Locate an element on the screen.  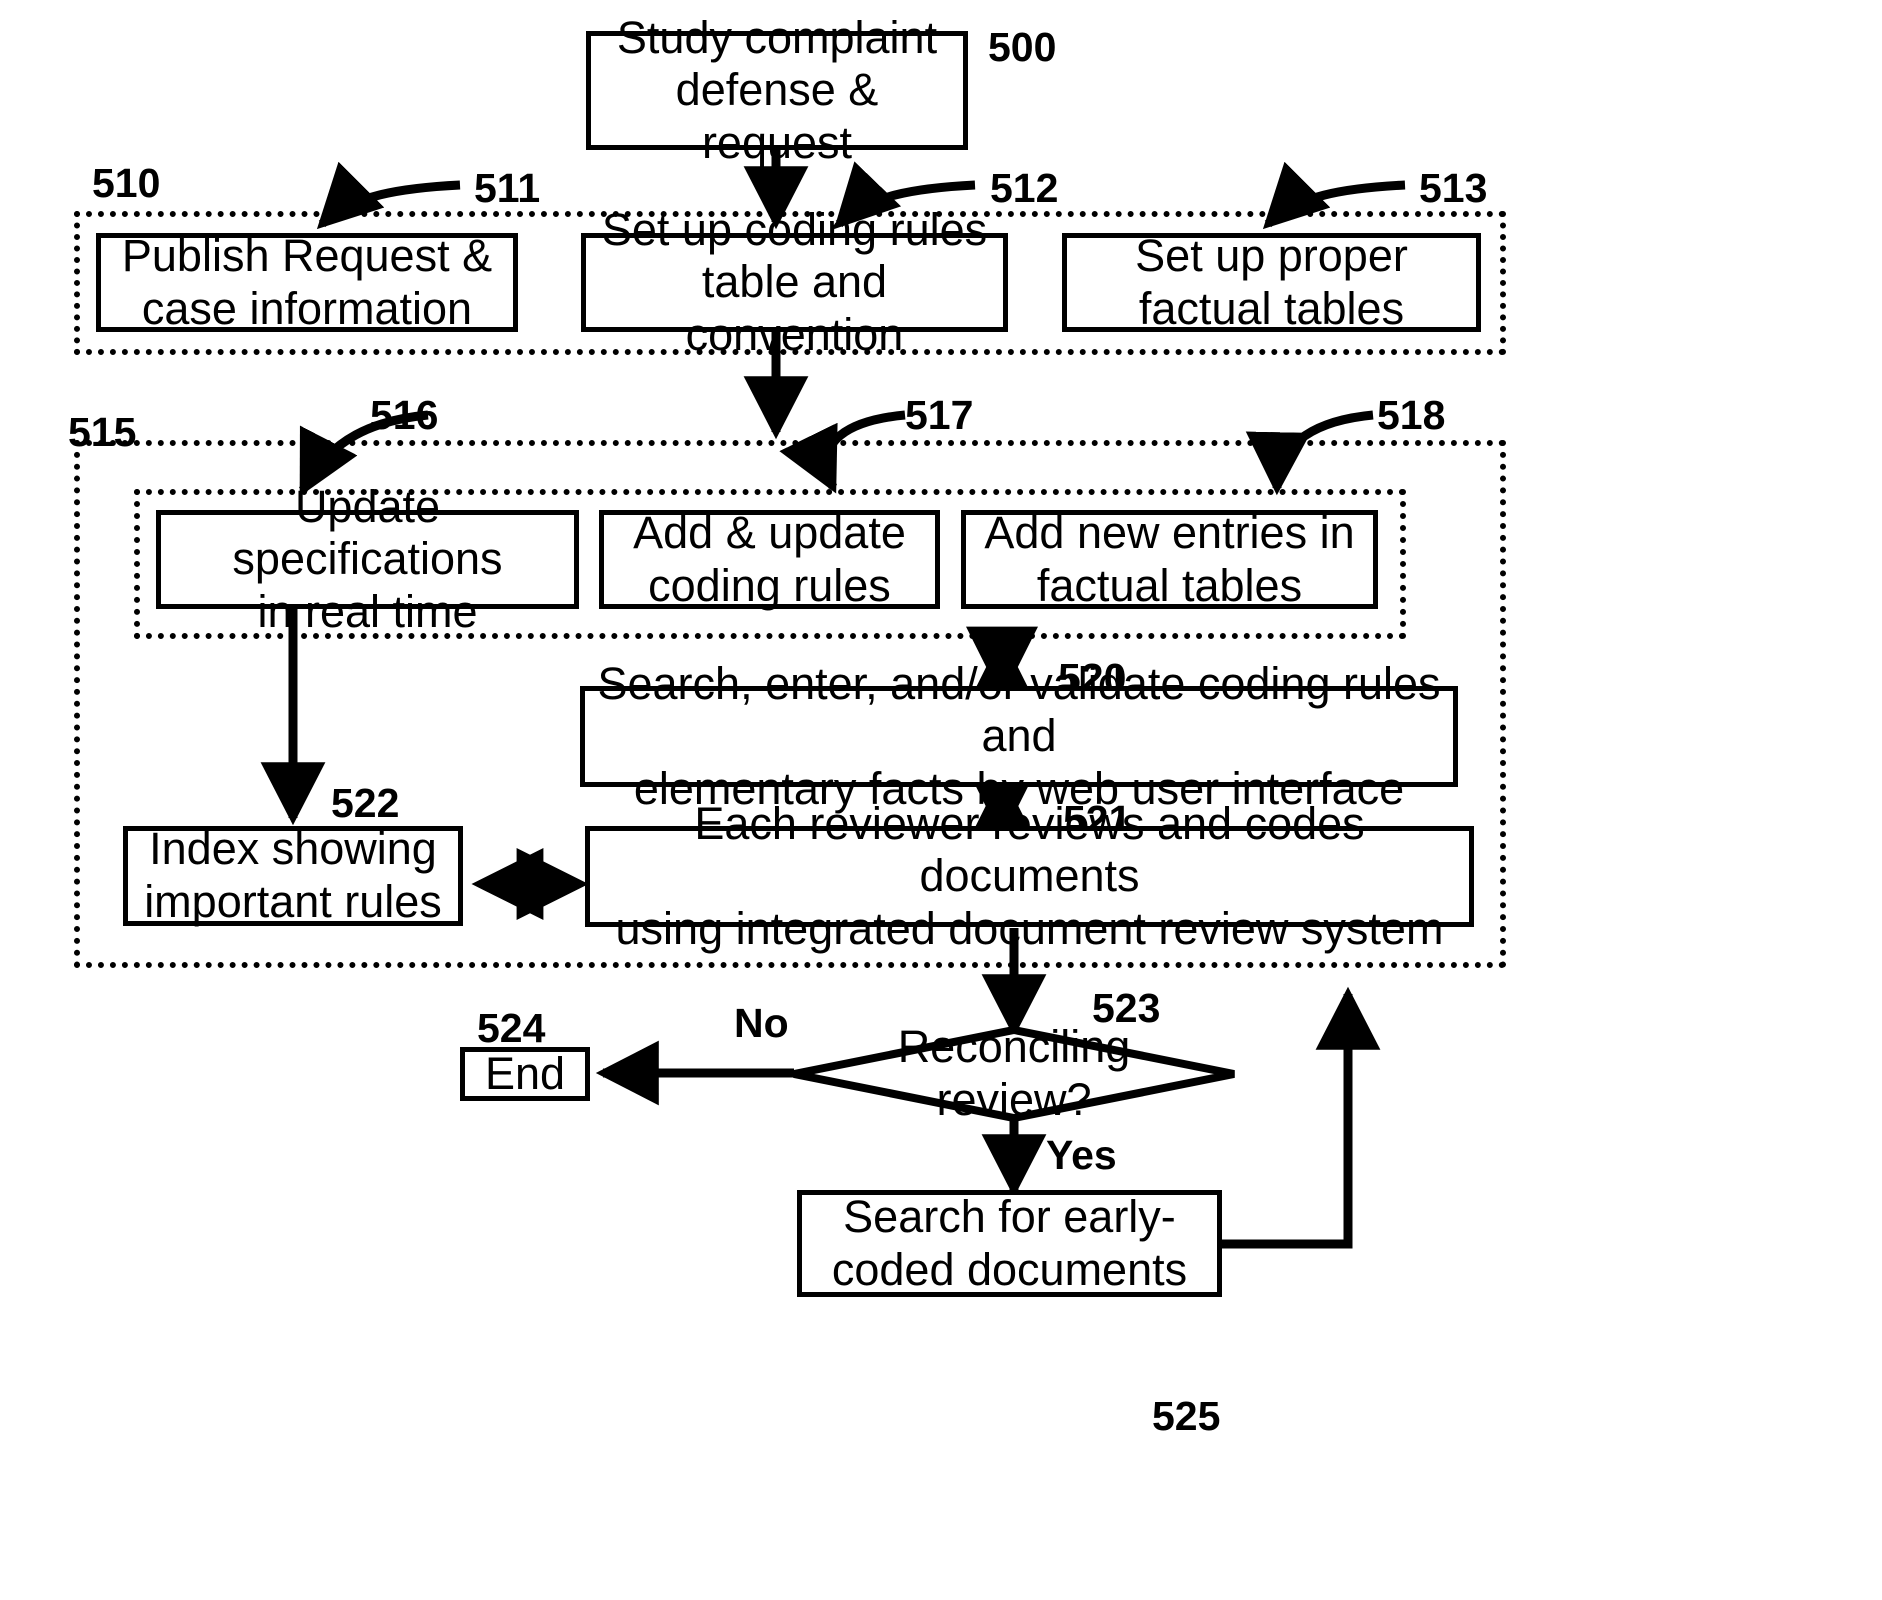
node-513-setup-factual-tables: Set up proper factual tables is located at coordinates (1271, 282).